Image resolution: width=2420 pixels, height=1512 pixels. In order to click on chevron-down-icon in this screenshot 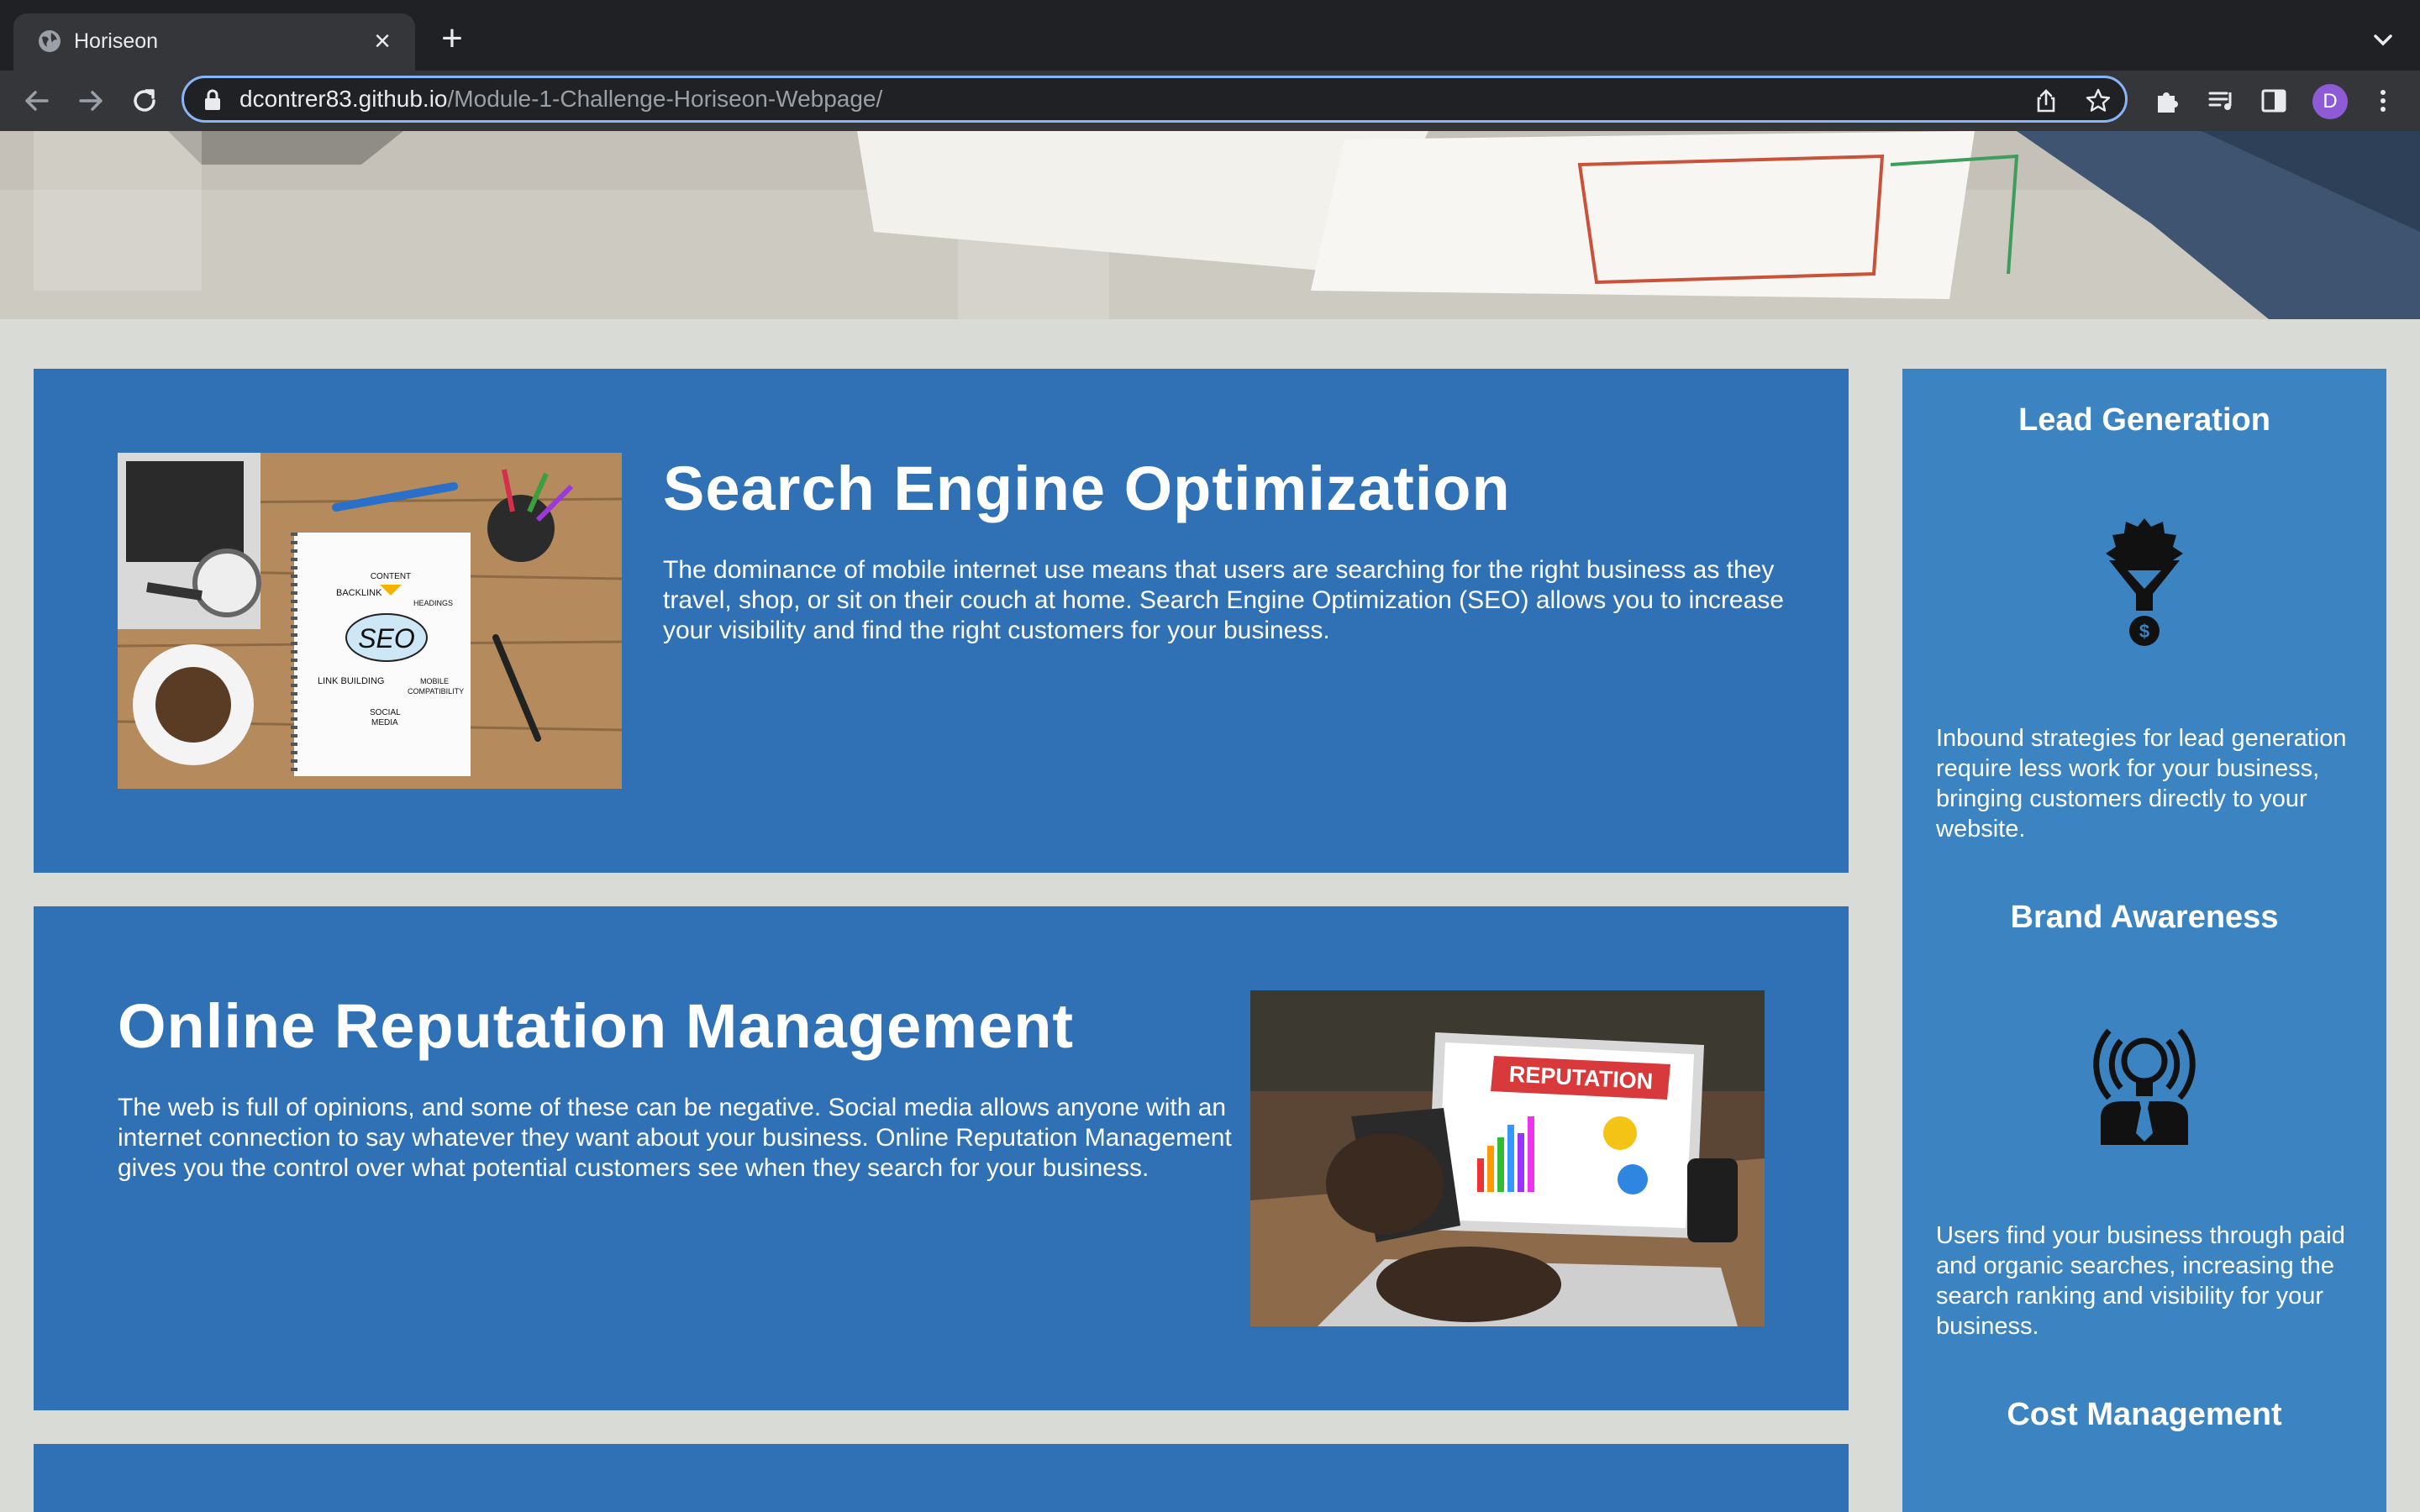, I will do `click(2383, 40)`.